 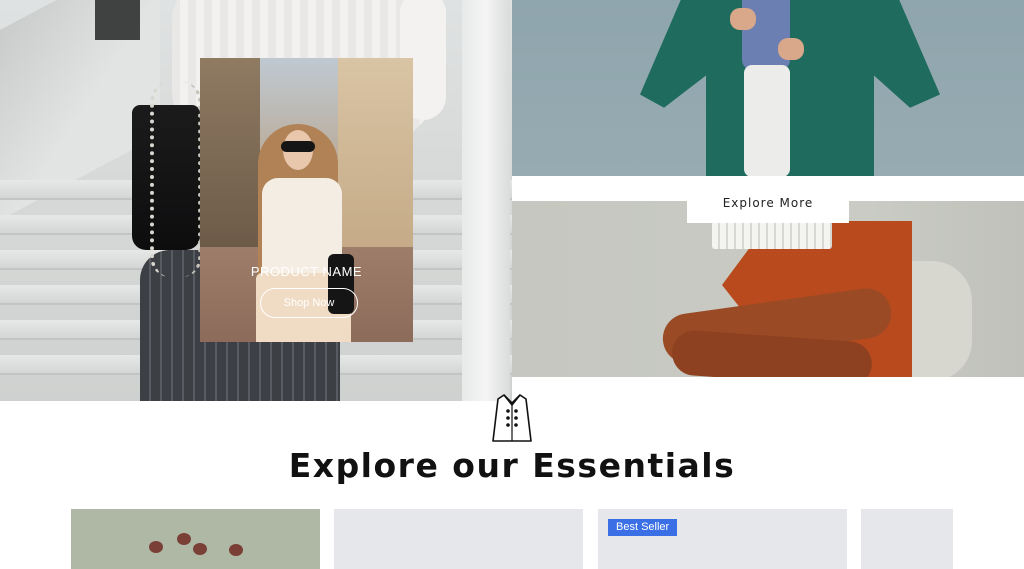 I want to click on building-right, so click(x=375, y=168).